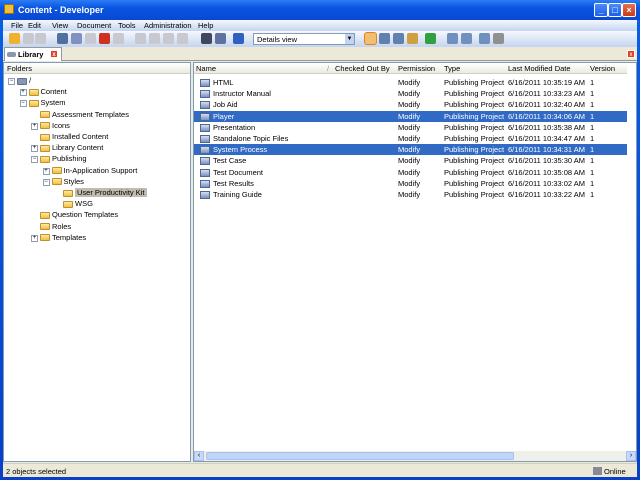  I want to click on close-all-icon: x, so click(631, 54).